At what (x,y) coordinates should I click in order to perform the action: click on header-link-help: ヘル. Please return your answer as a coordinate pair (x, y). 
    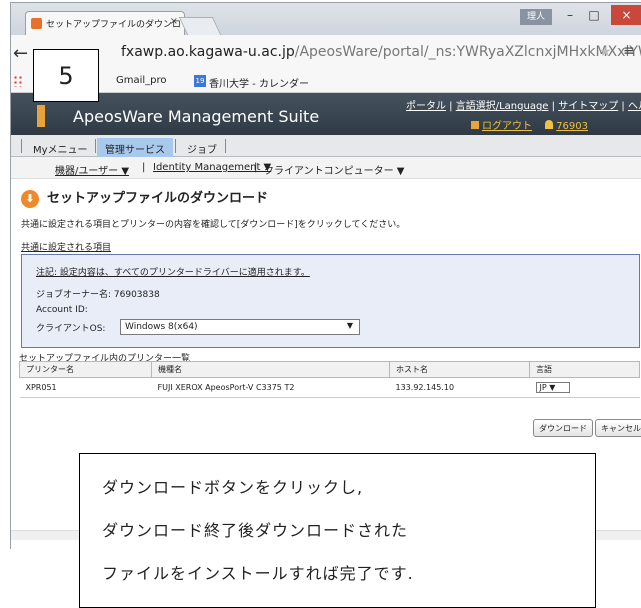
    Looking at the image, I should click on (634, 106).